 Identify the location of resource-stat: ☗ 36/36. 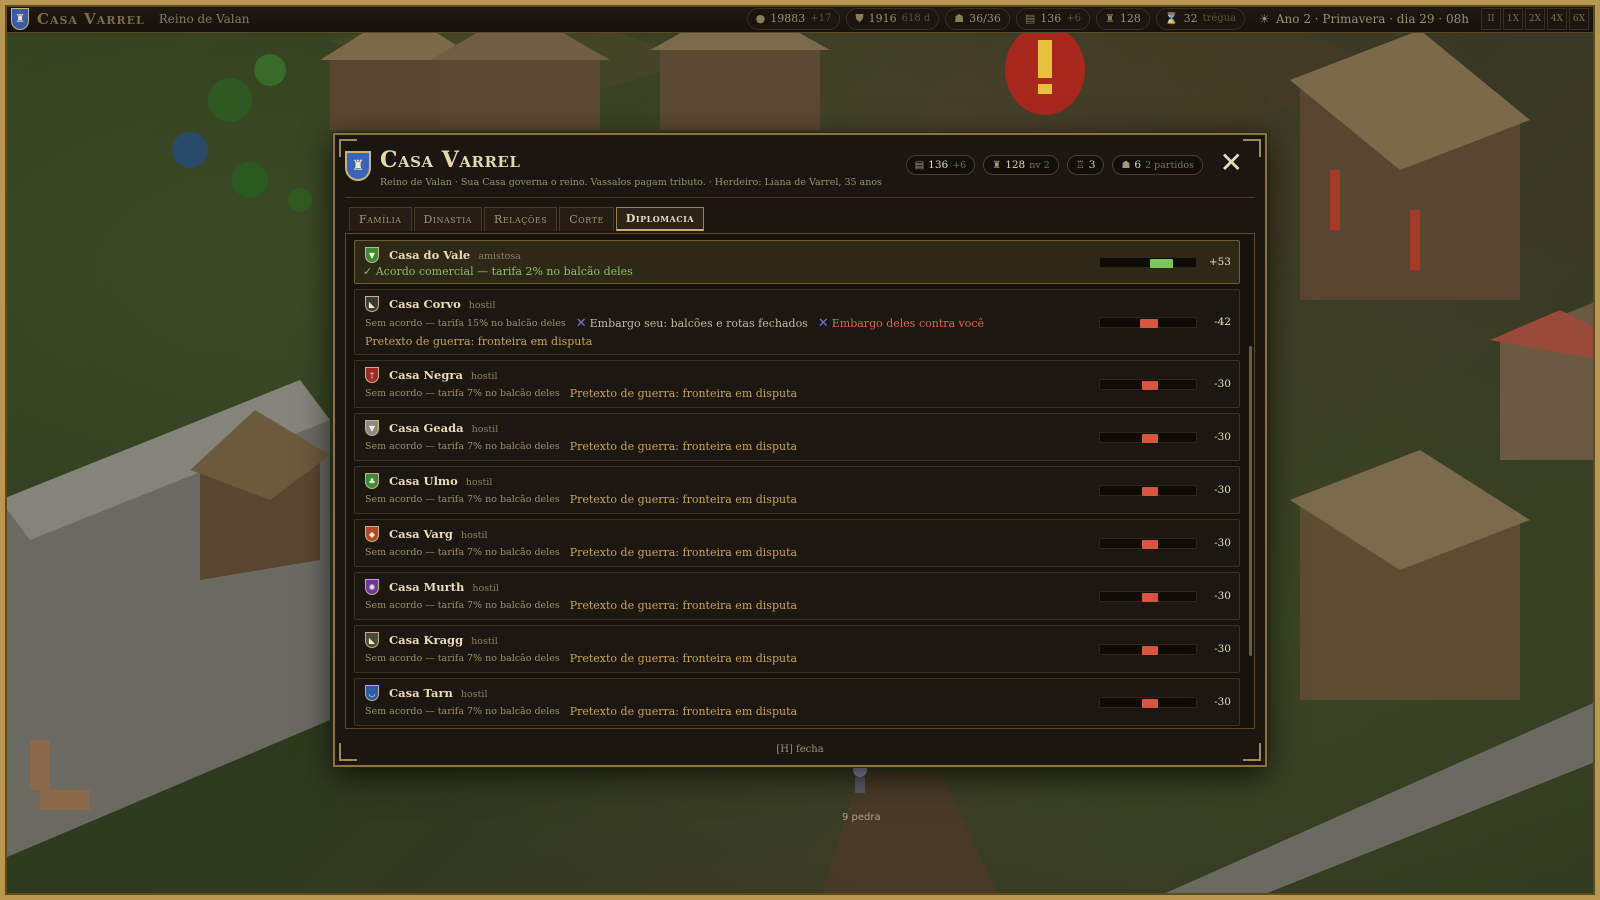
(977, 18).